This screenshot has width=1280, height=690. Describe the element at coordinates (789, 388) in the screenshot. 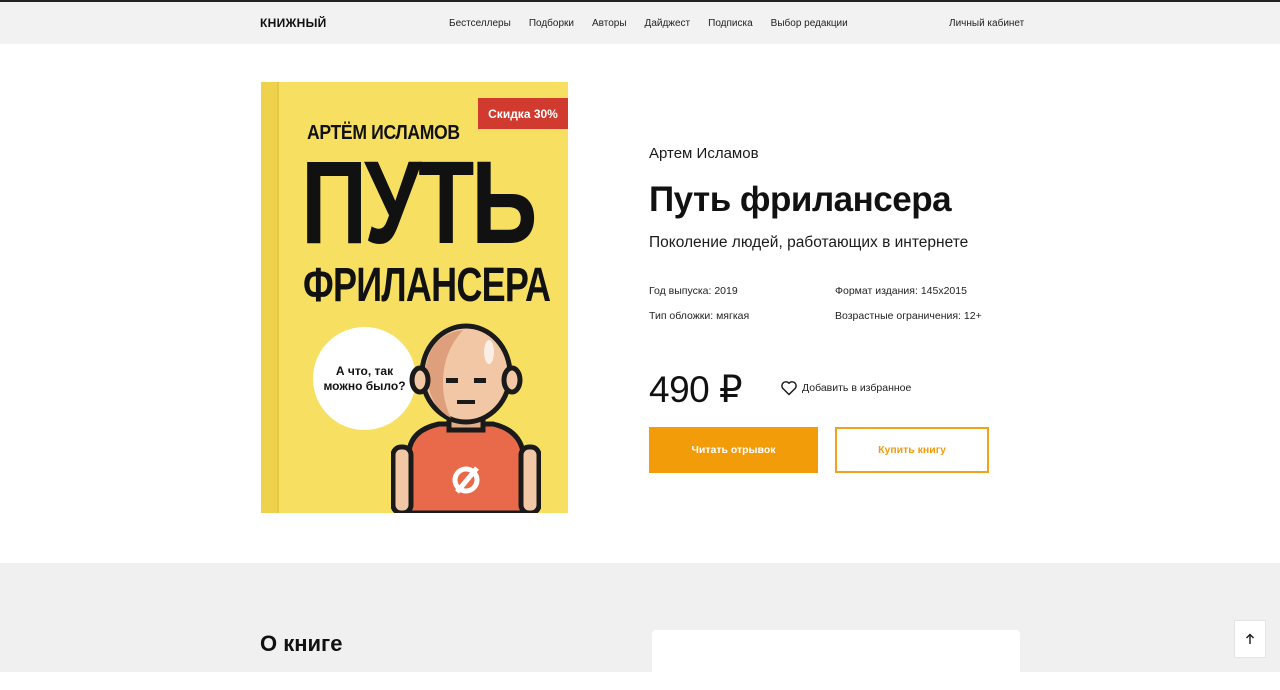

I see `heart-icon` at that location.